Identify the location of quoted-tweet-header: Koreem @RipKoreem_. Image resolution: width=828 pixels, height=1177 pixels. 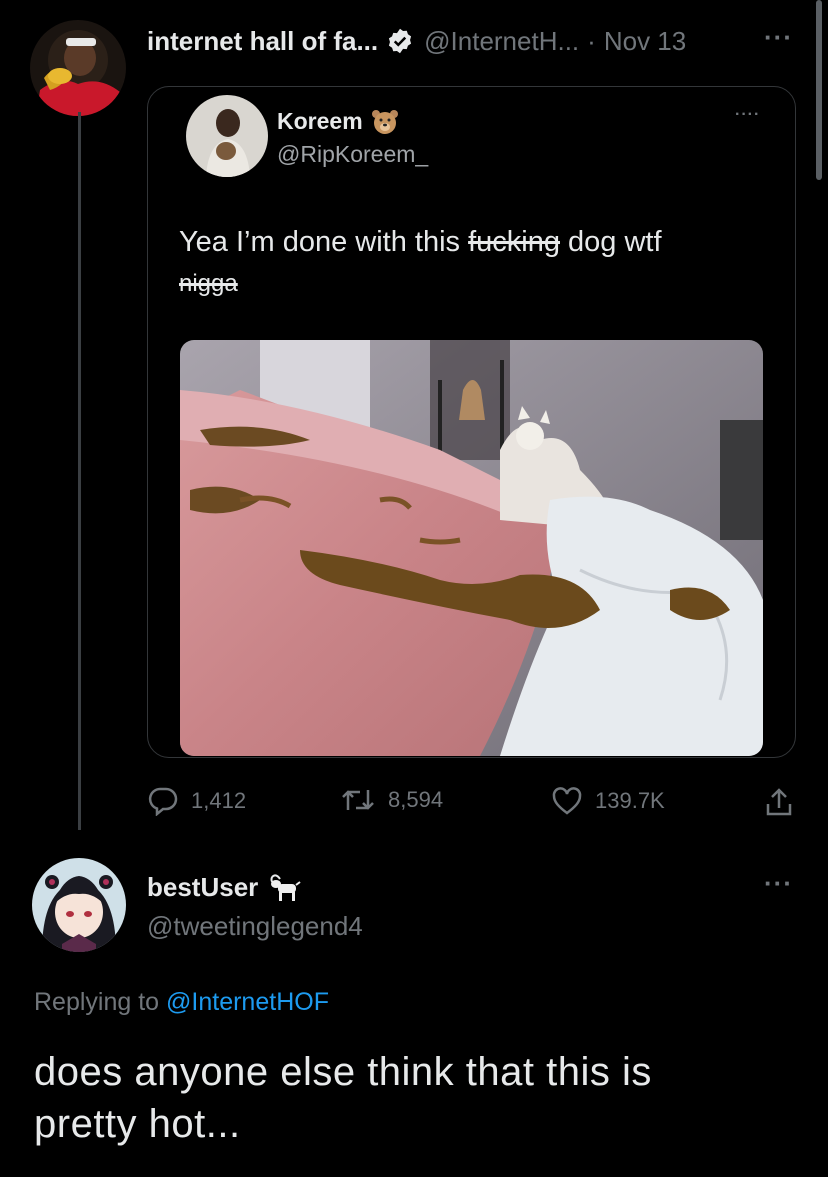
(352, 138).